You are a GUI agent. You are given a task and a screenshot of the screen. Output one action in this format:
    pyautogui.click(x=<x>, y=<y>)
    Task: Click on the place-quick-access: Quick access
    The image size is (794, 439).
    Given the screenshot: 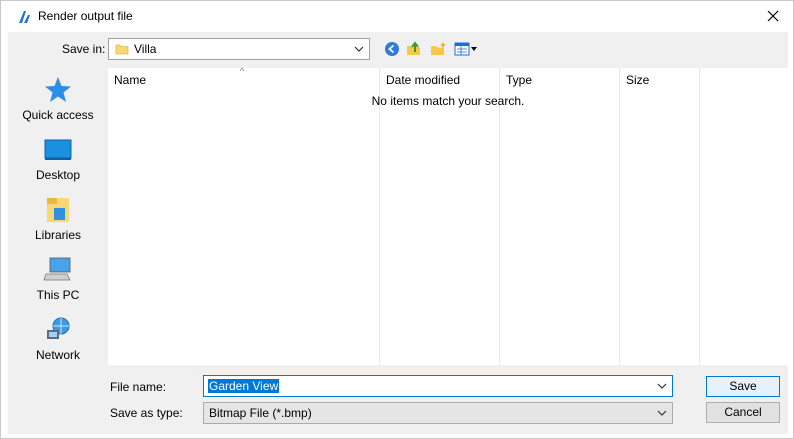 What is the action you would take?
    pyautogui.click(x=58, y=96)
    